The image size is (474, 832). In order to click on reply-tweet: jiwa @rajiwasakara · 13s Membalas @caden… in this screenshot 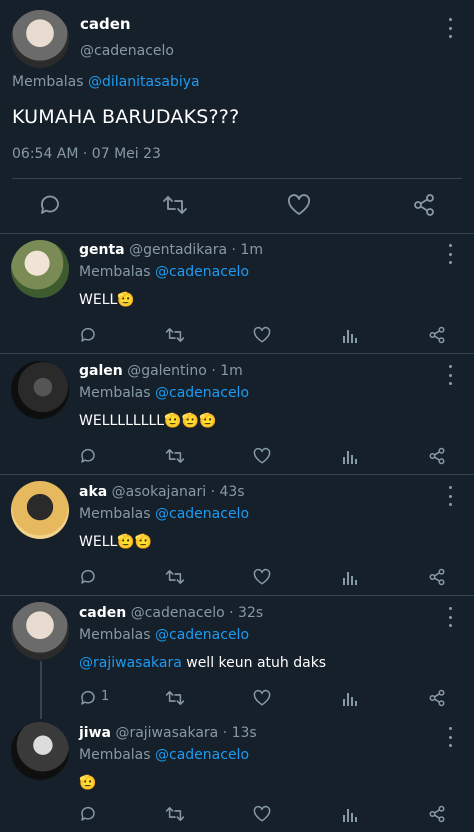, I will do `click(237, 774)`.